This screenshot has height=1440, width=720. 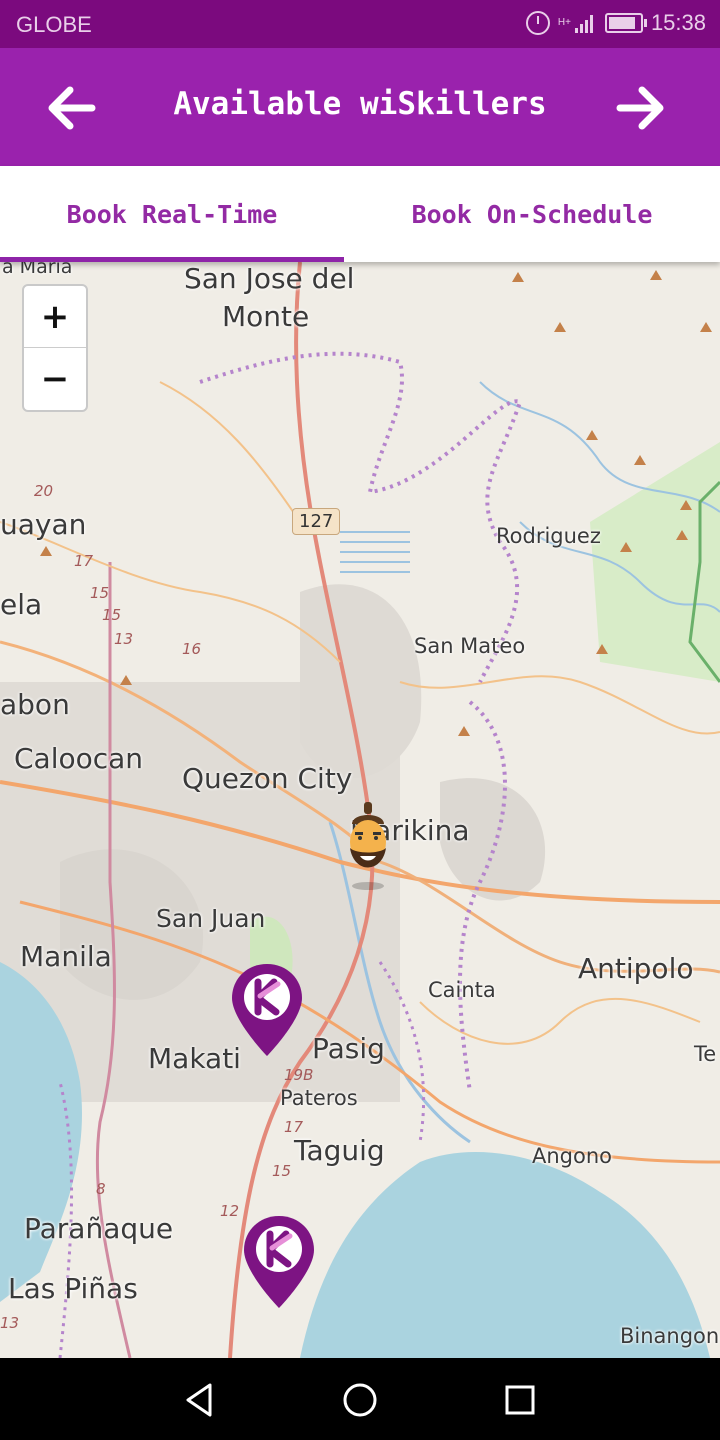 I want to click on place-label: Pateros, so click(x=319, y=1098).